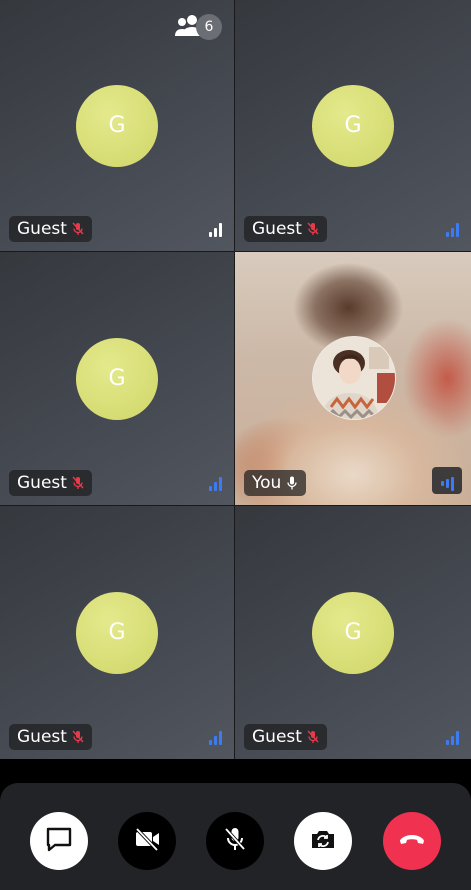 Image resolution: width=471 pixels, height=890 pixels. I want to click on camera-off-icon, so click(147, 841).